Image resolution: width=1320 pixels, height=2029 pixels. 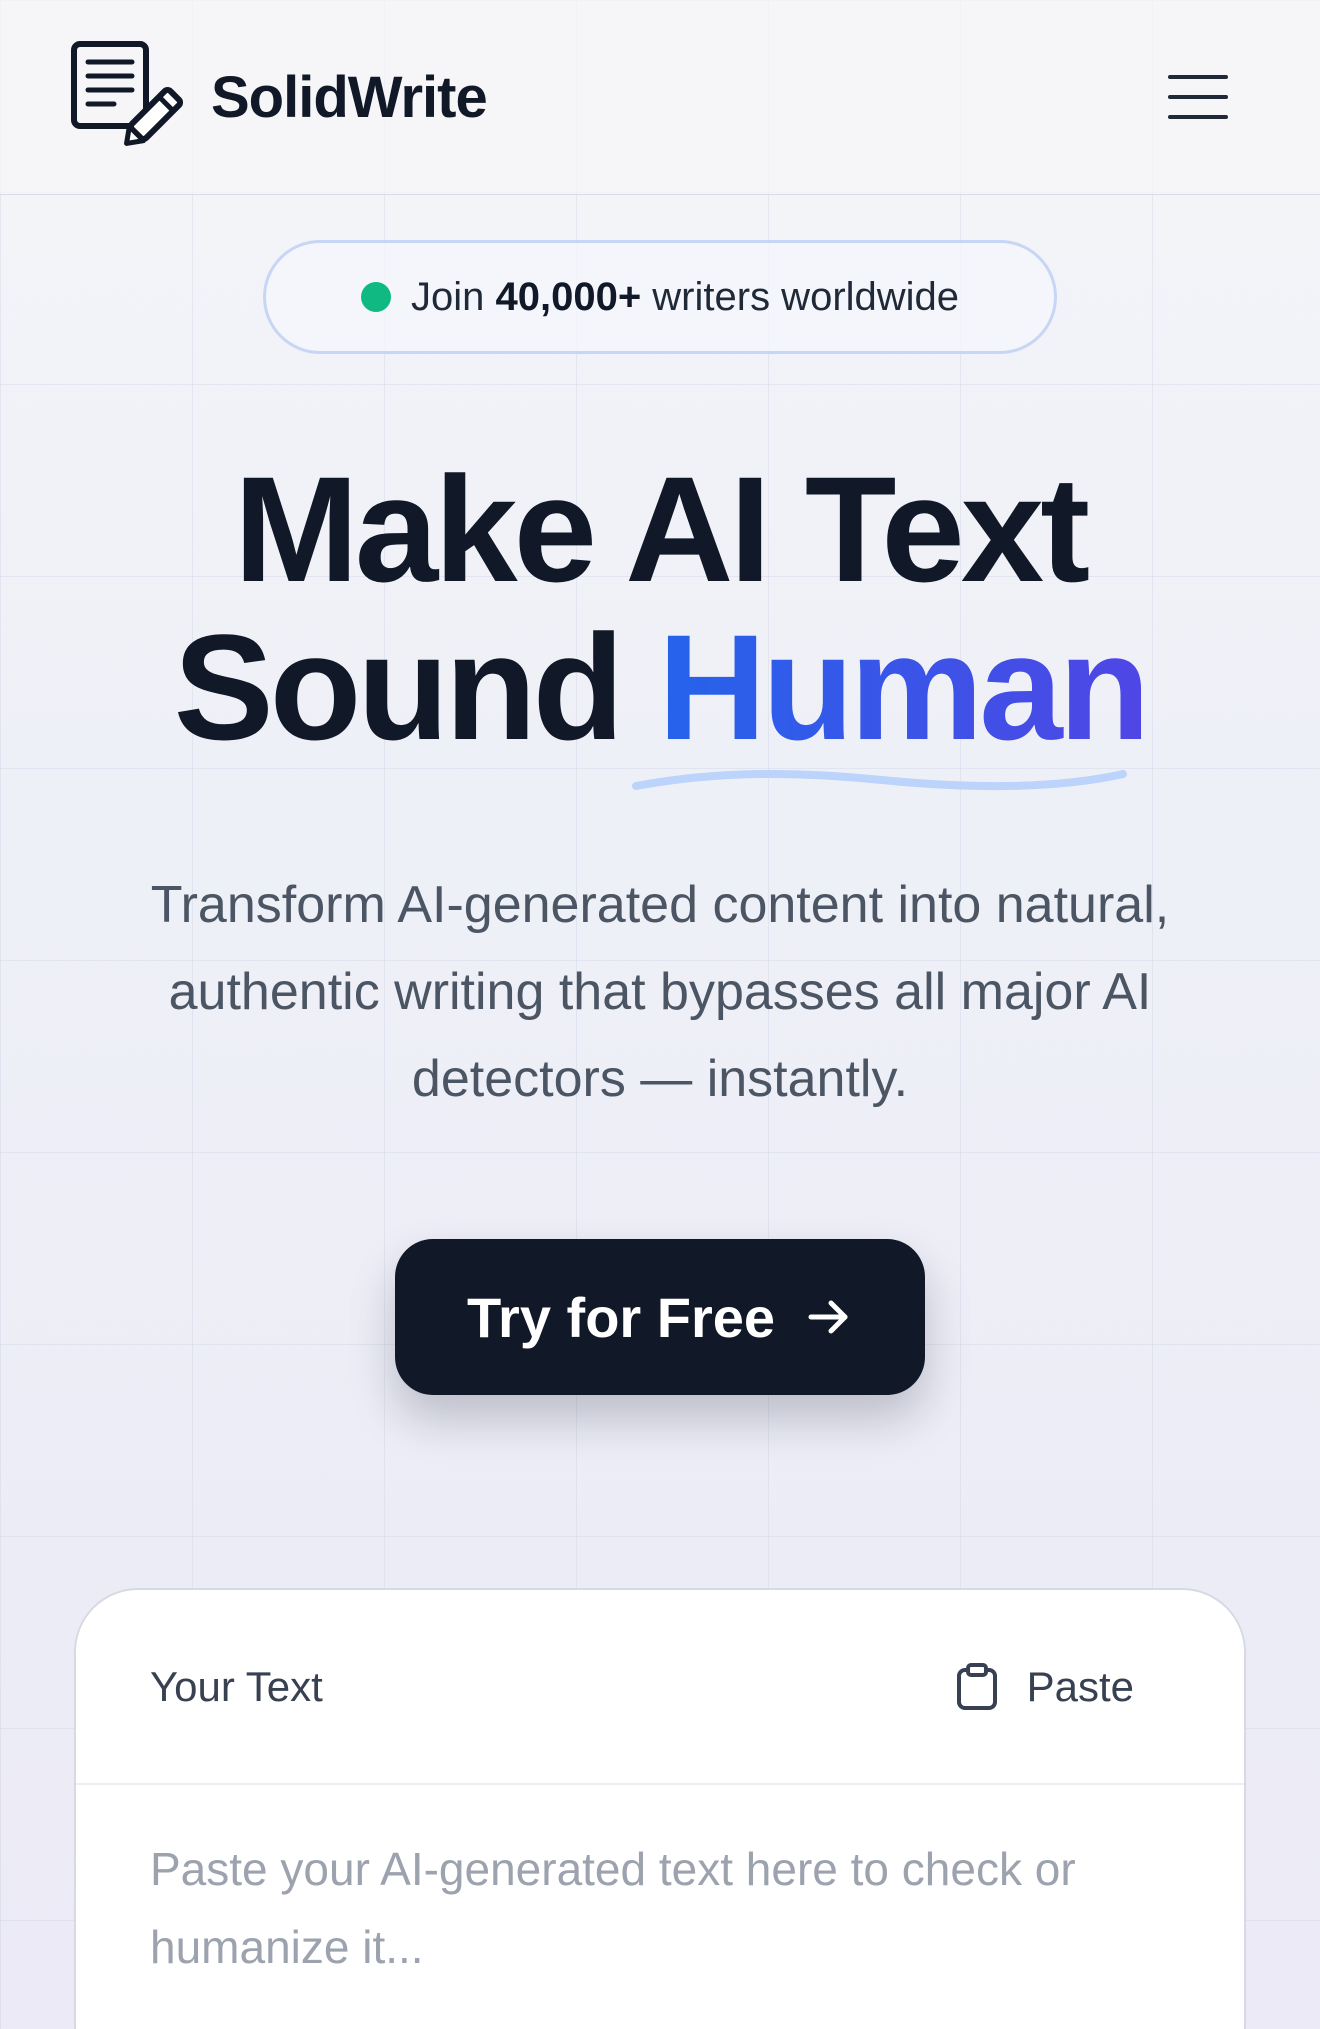 I want to click on badge-text: Join 40,000+ writers worldwide, so click(x=685, y=297).